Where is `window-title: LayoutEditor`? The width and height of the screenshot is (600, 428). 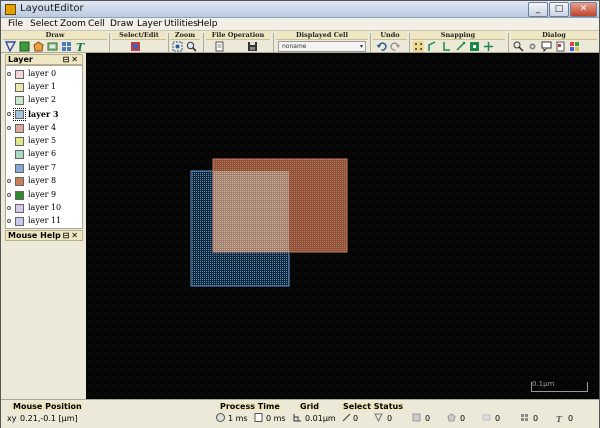
window-title: LayoutEditor is located at coordinates (52, 8).